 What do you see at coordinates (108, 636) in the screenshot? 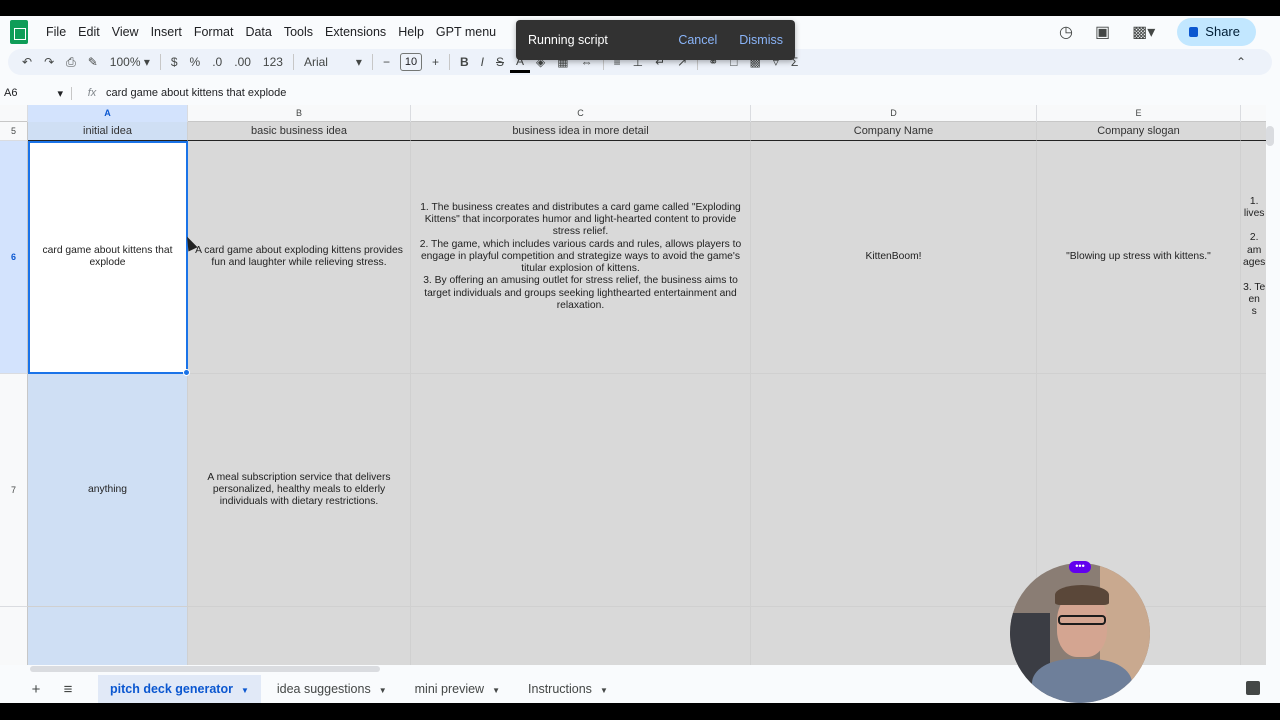
I see `cell-a8` at bounding box center [108, 636].